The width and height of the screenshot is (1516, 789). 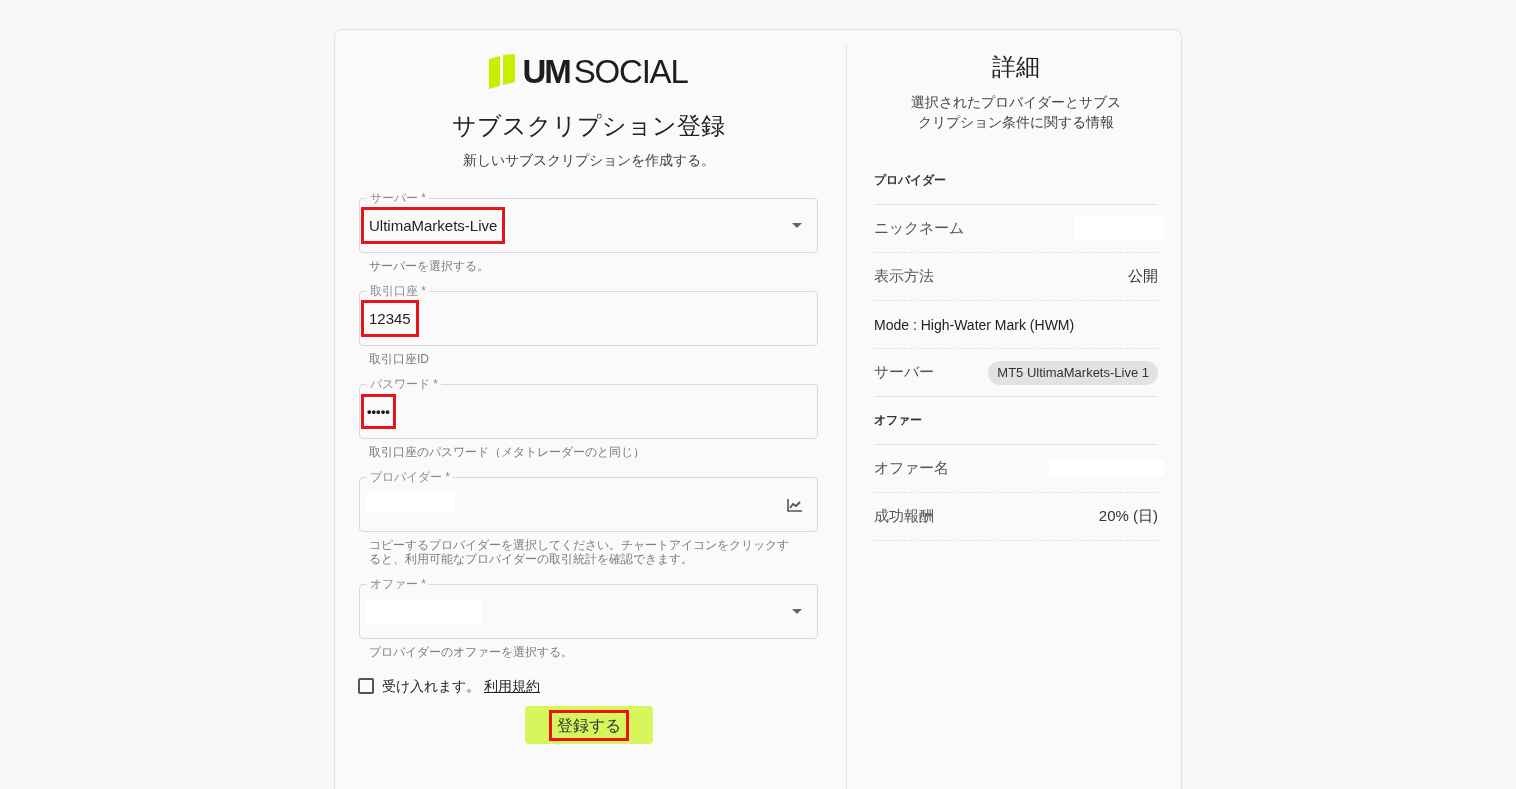 I want to click on logo-text: UMSOCIAL, so click(x=605, y=71).